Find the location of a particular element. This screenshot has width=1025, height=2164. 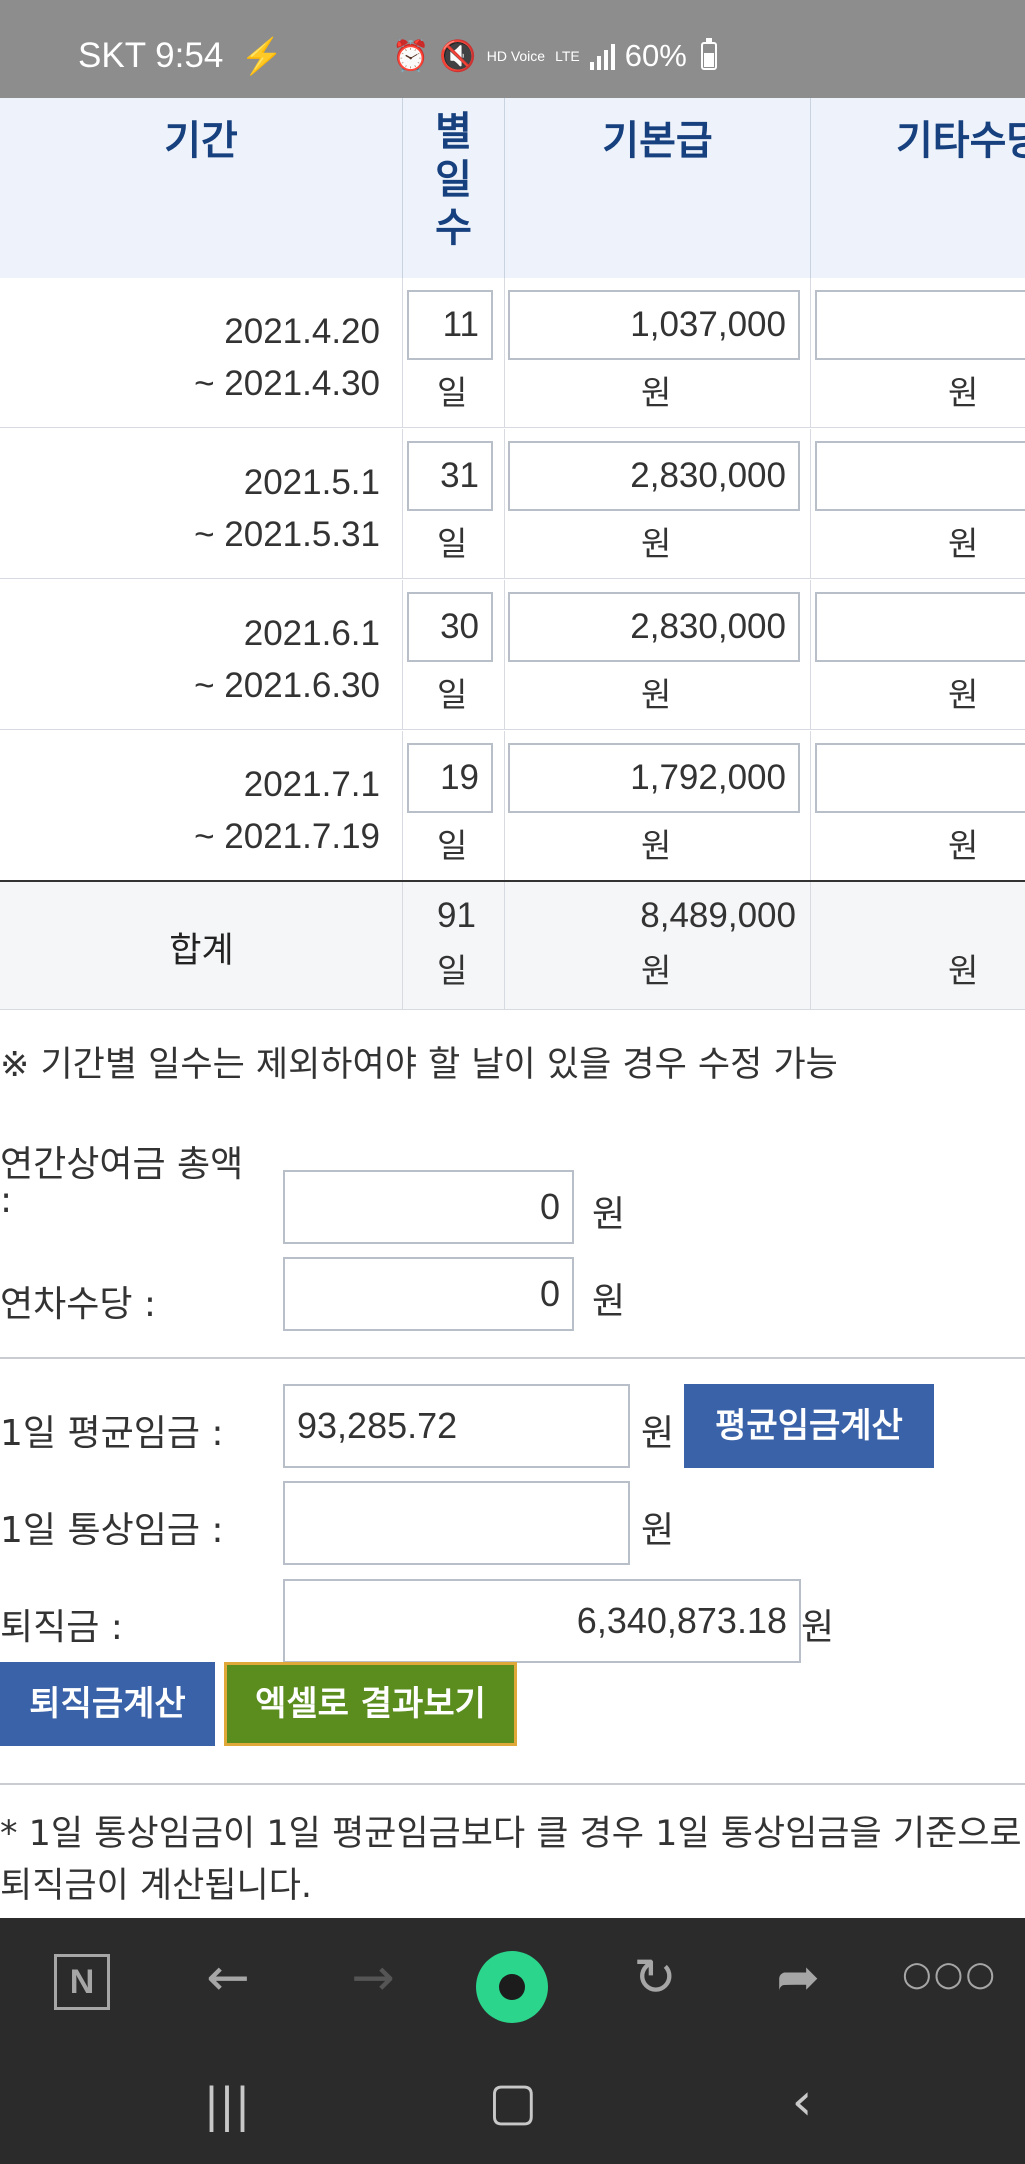

period-start: 2021.4.20 is located at coordinates (302, 331).